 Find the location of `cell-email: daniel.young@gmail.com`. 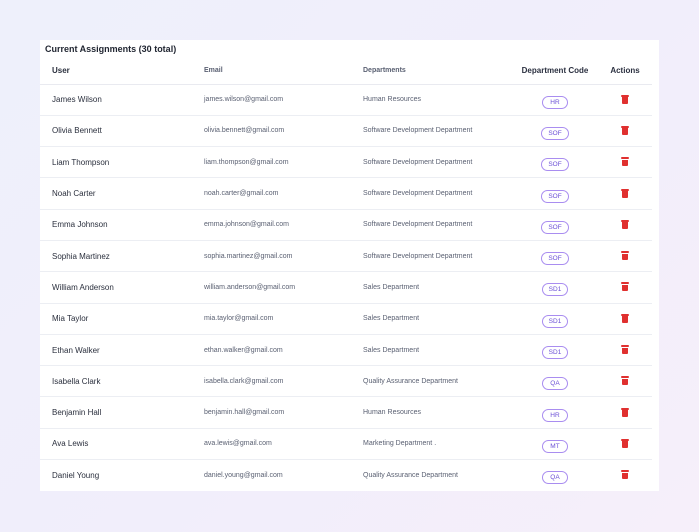

cell-email: daniel.young@gmail.com is located at coordinates (243, 475).